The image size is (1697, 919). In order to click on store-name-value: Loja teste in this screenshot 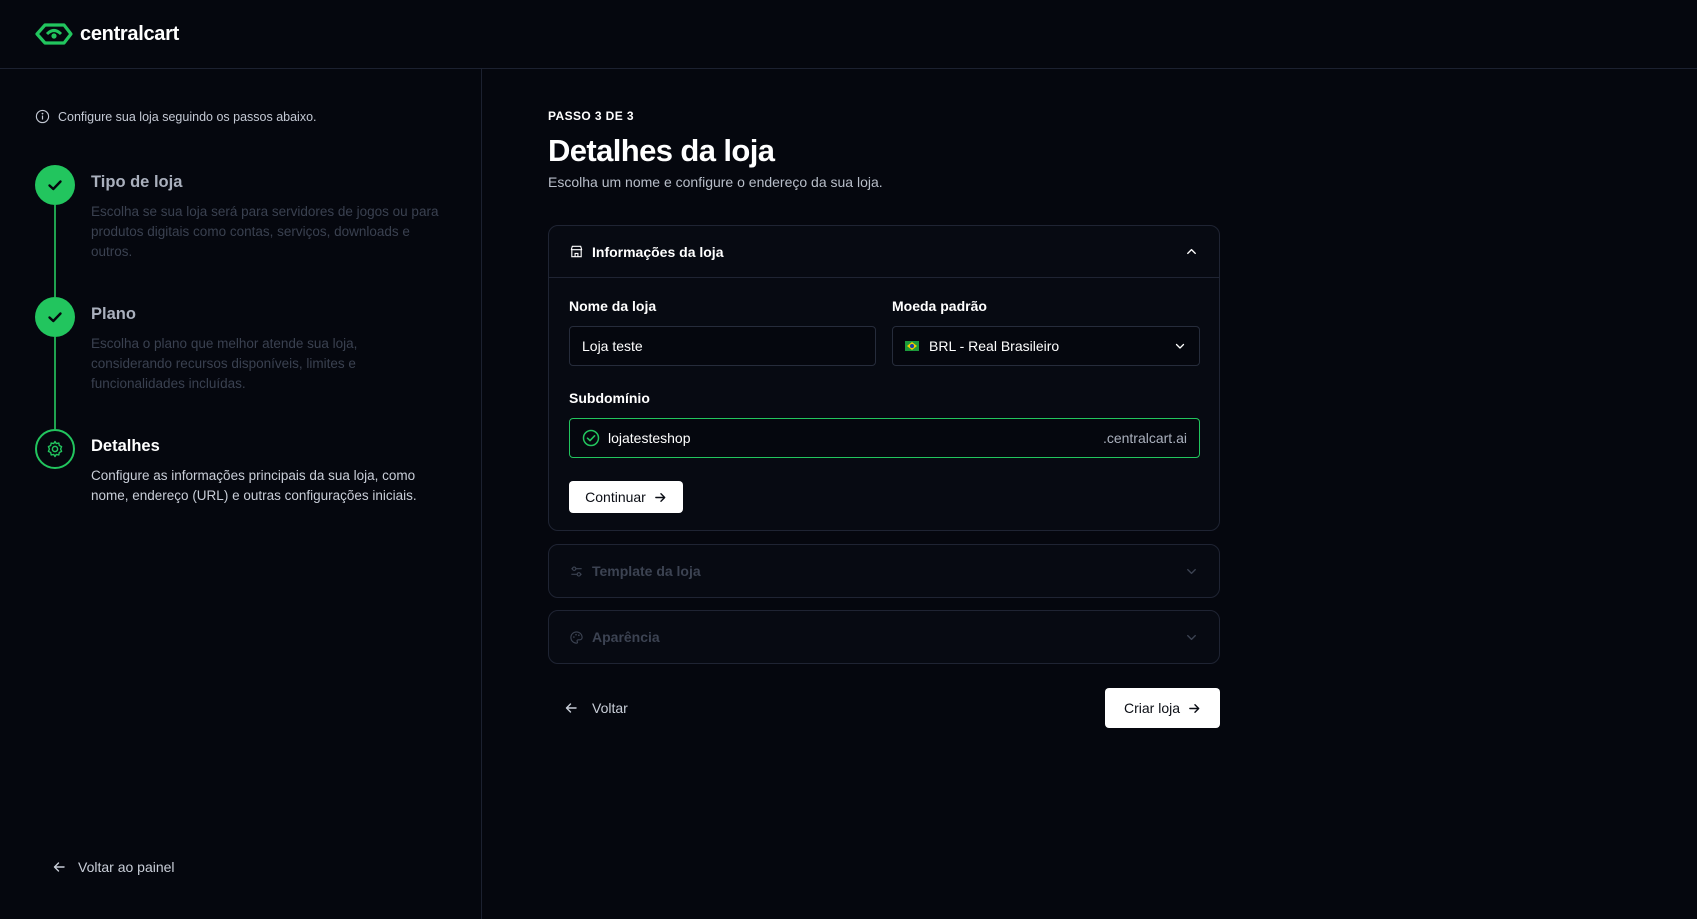, I will do `click(612, 346)`.